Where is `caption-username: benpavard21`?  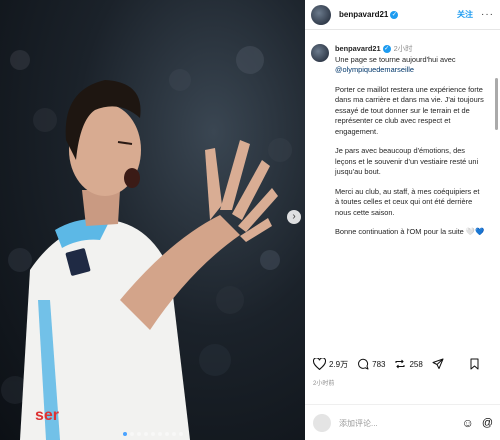 caption-username: benpavard21 is located at coordinates (358, 48).